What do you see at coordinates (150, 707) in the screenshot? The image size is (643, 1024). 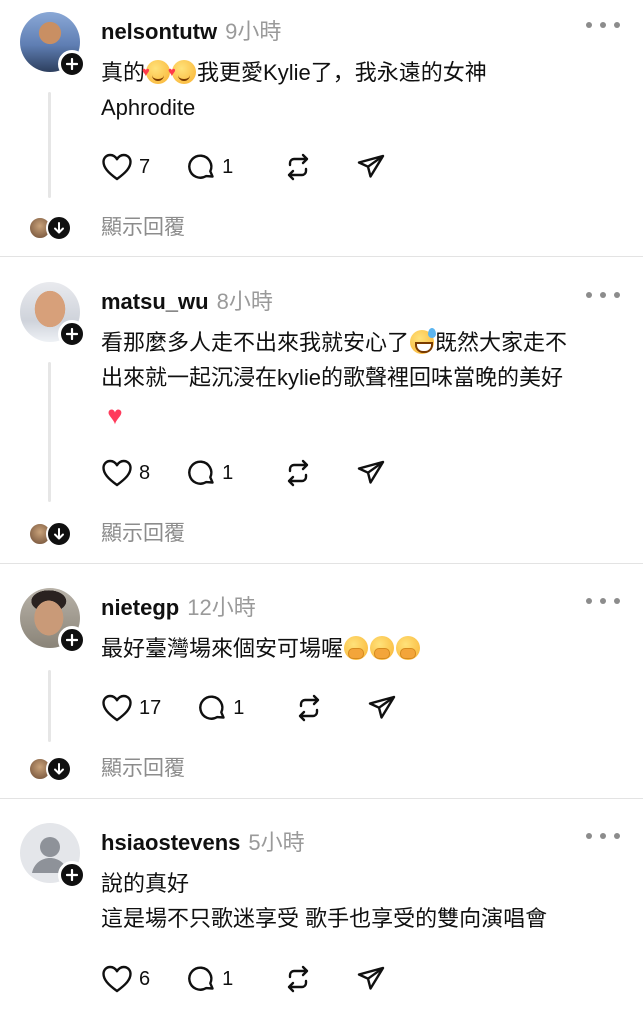 I see `like-count: 17` at bounding box center [150, 707].